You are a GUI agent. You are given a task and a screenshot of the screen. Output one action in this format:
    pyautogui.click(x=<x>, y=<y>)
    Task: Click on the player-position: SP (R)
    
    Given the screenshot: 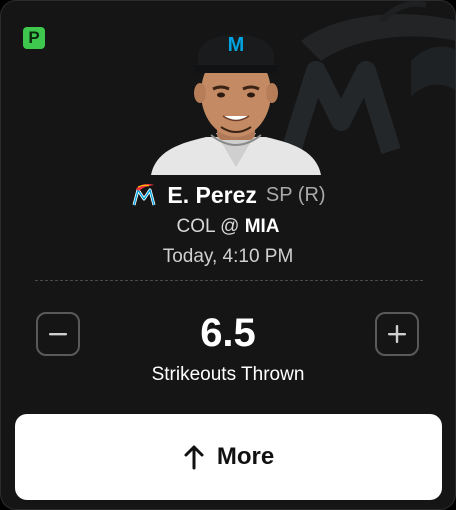 What is the action you would take?
    pyautogui.click(x=295, y=194)
    